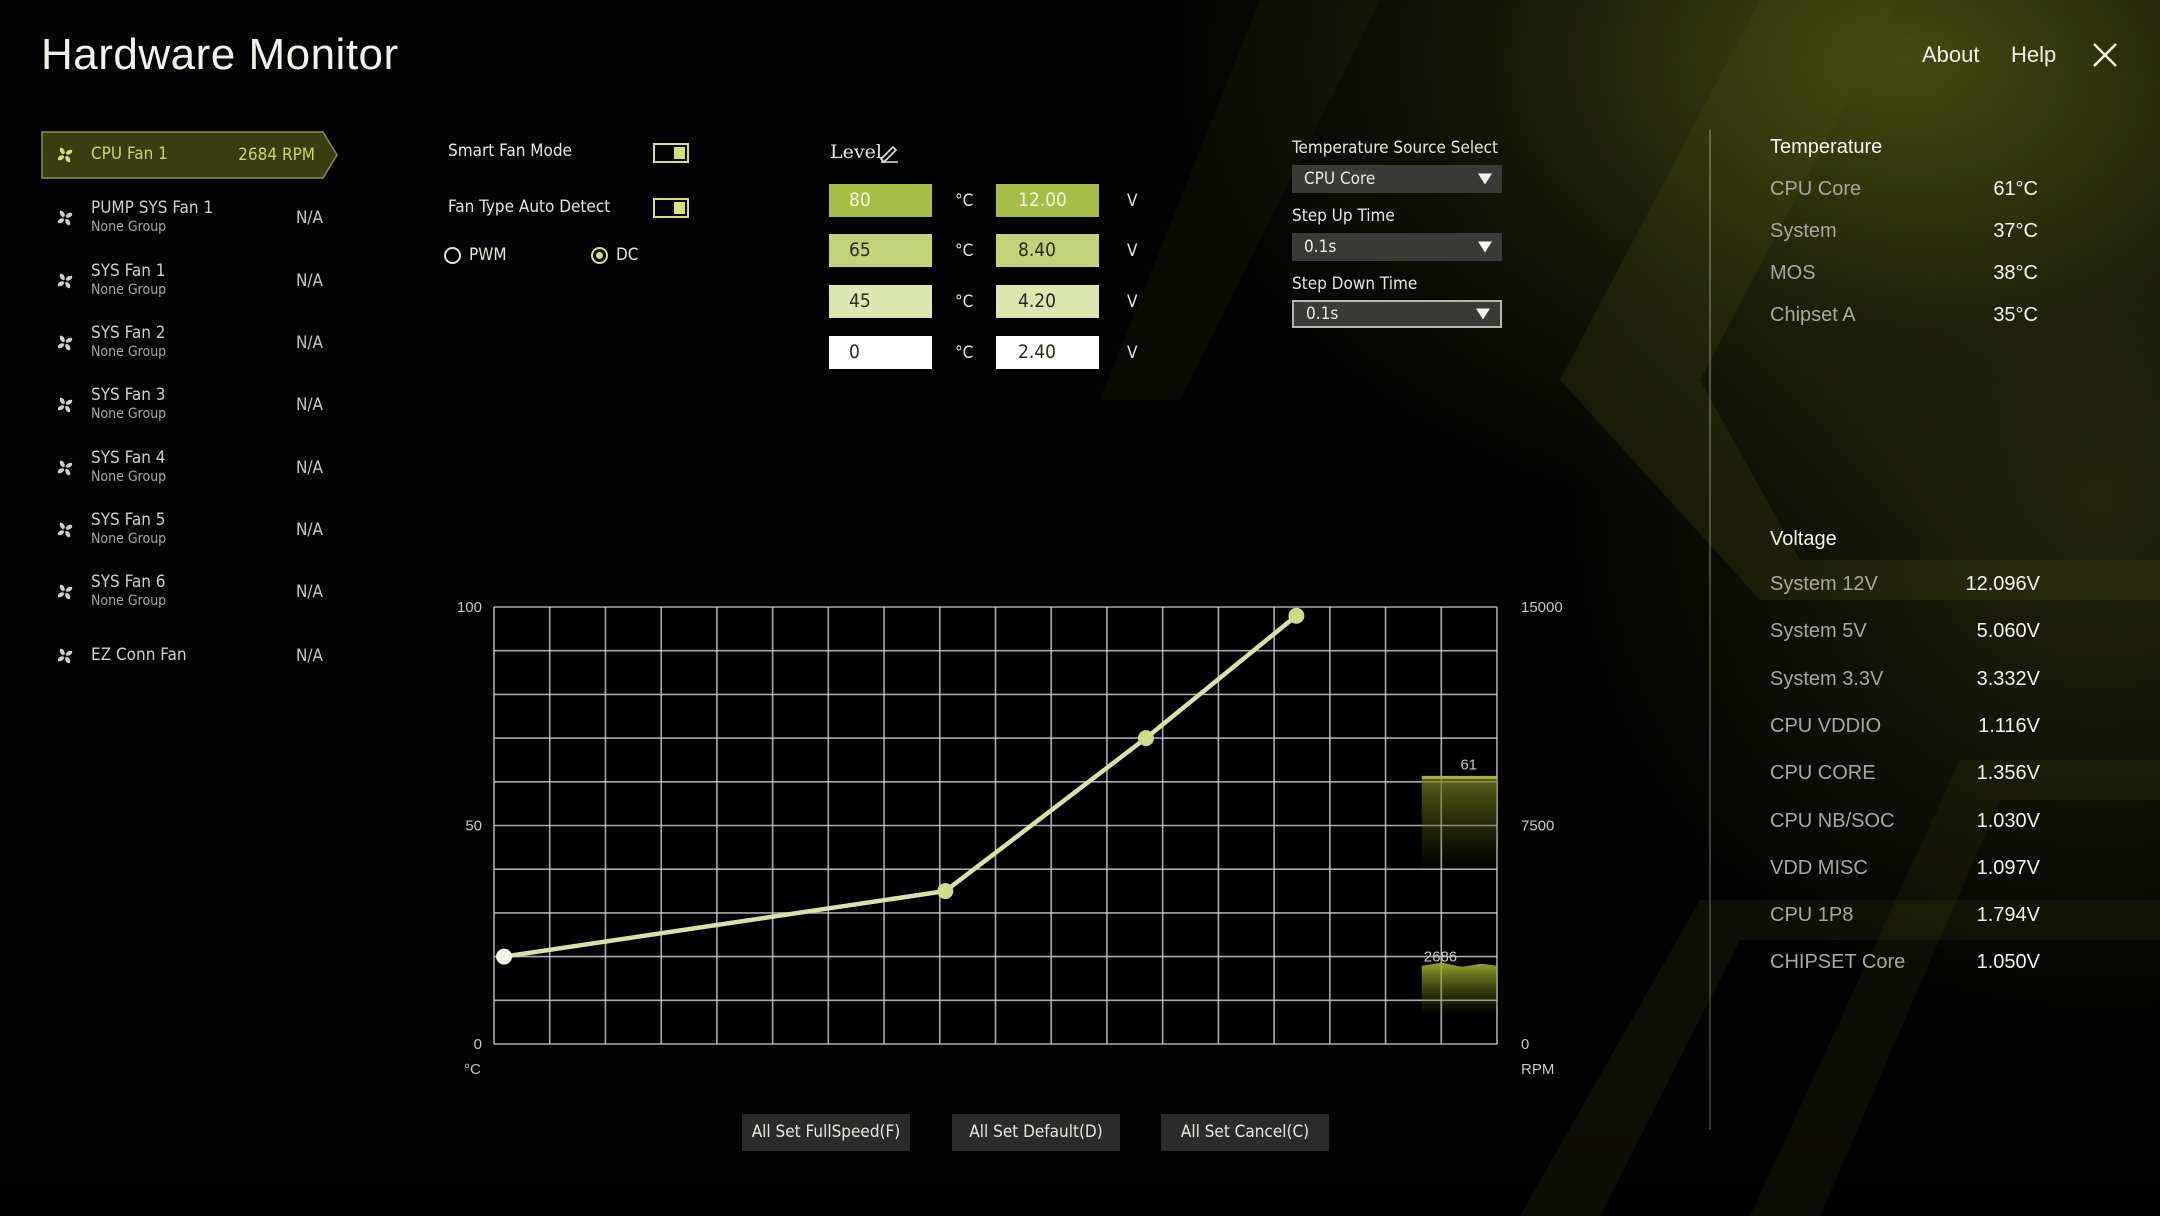  Describe the element at coordinates (2008, 773) in the screenshot. I see `voltage-value: 1.356V` at that location.